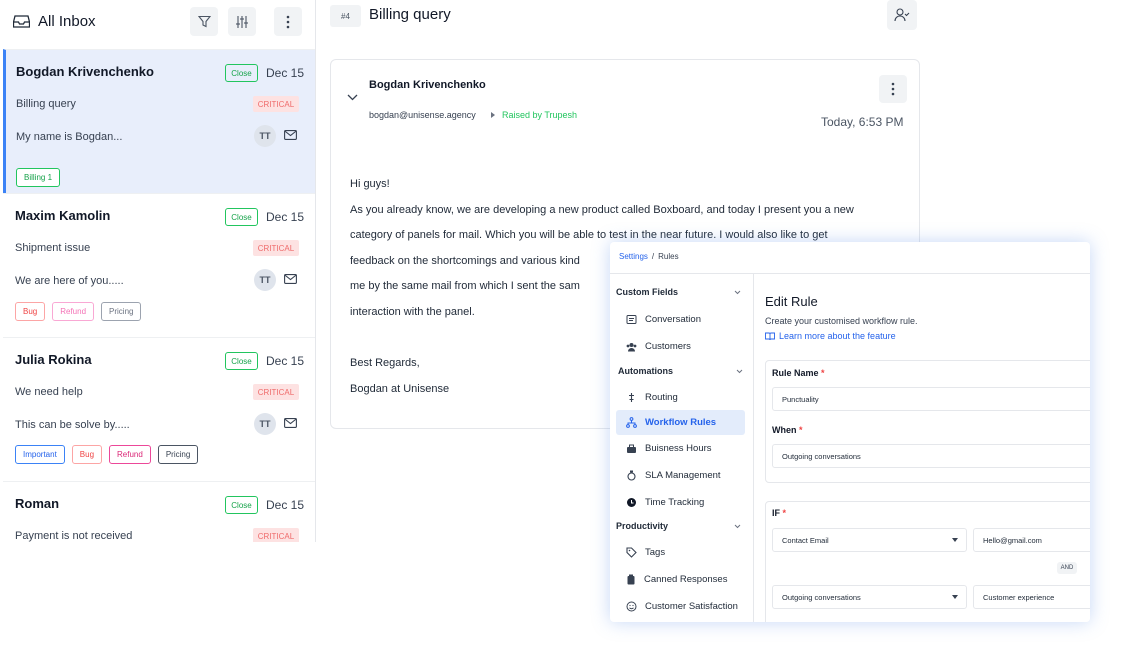 The height and width of the screenshot is (670, 1130). I want to click on conversation-date: Dec 15, so click(285, 217).